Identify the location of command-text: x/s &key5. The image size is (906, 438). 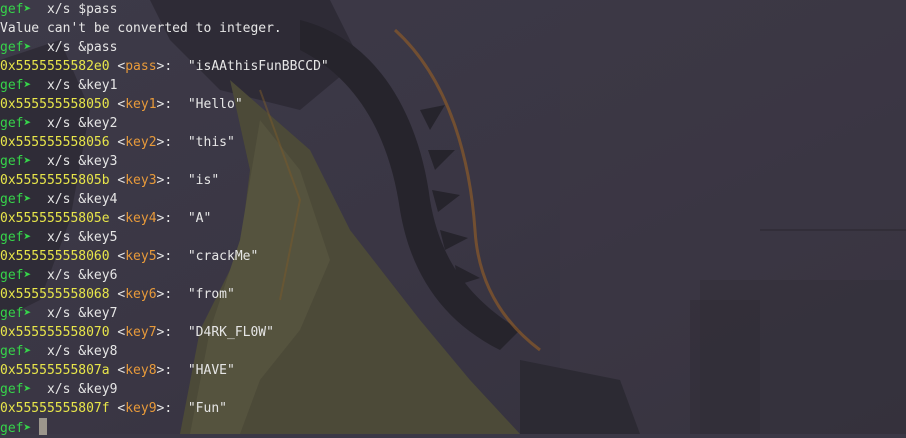
(82, 237).